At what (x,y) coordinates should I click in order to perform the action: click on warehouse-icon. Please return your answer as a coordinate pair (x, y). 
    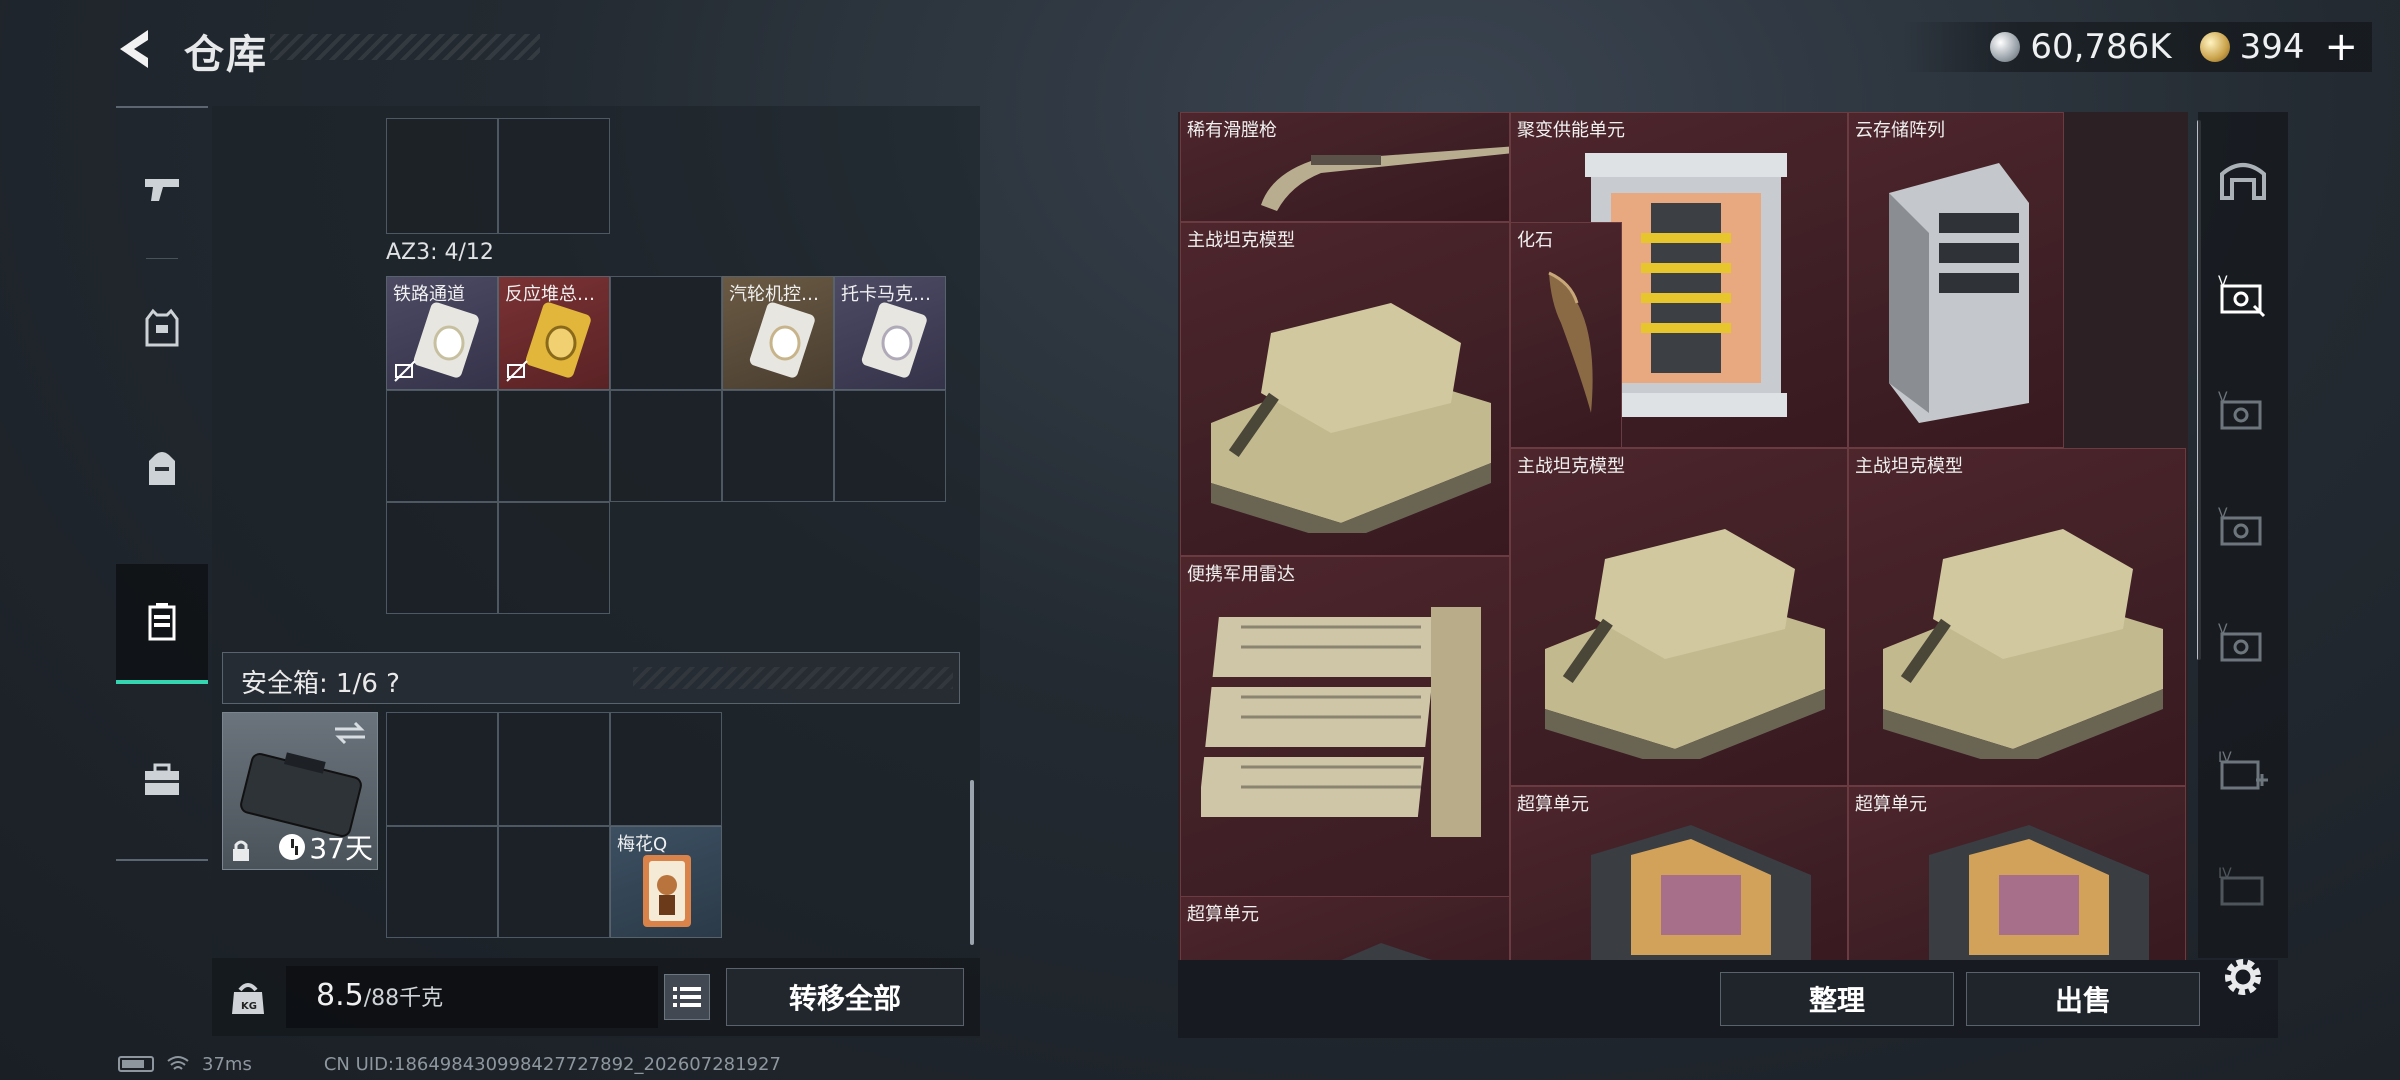
    Looking at the image, I should click on (2243, 181).